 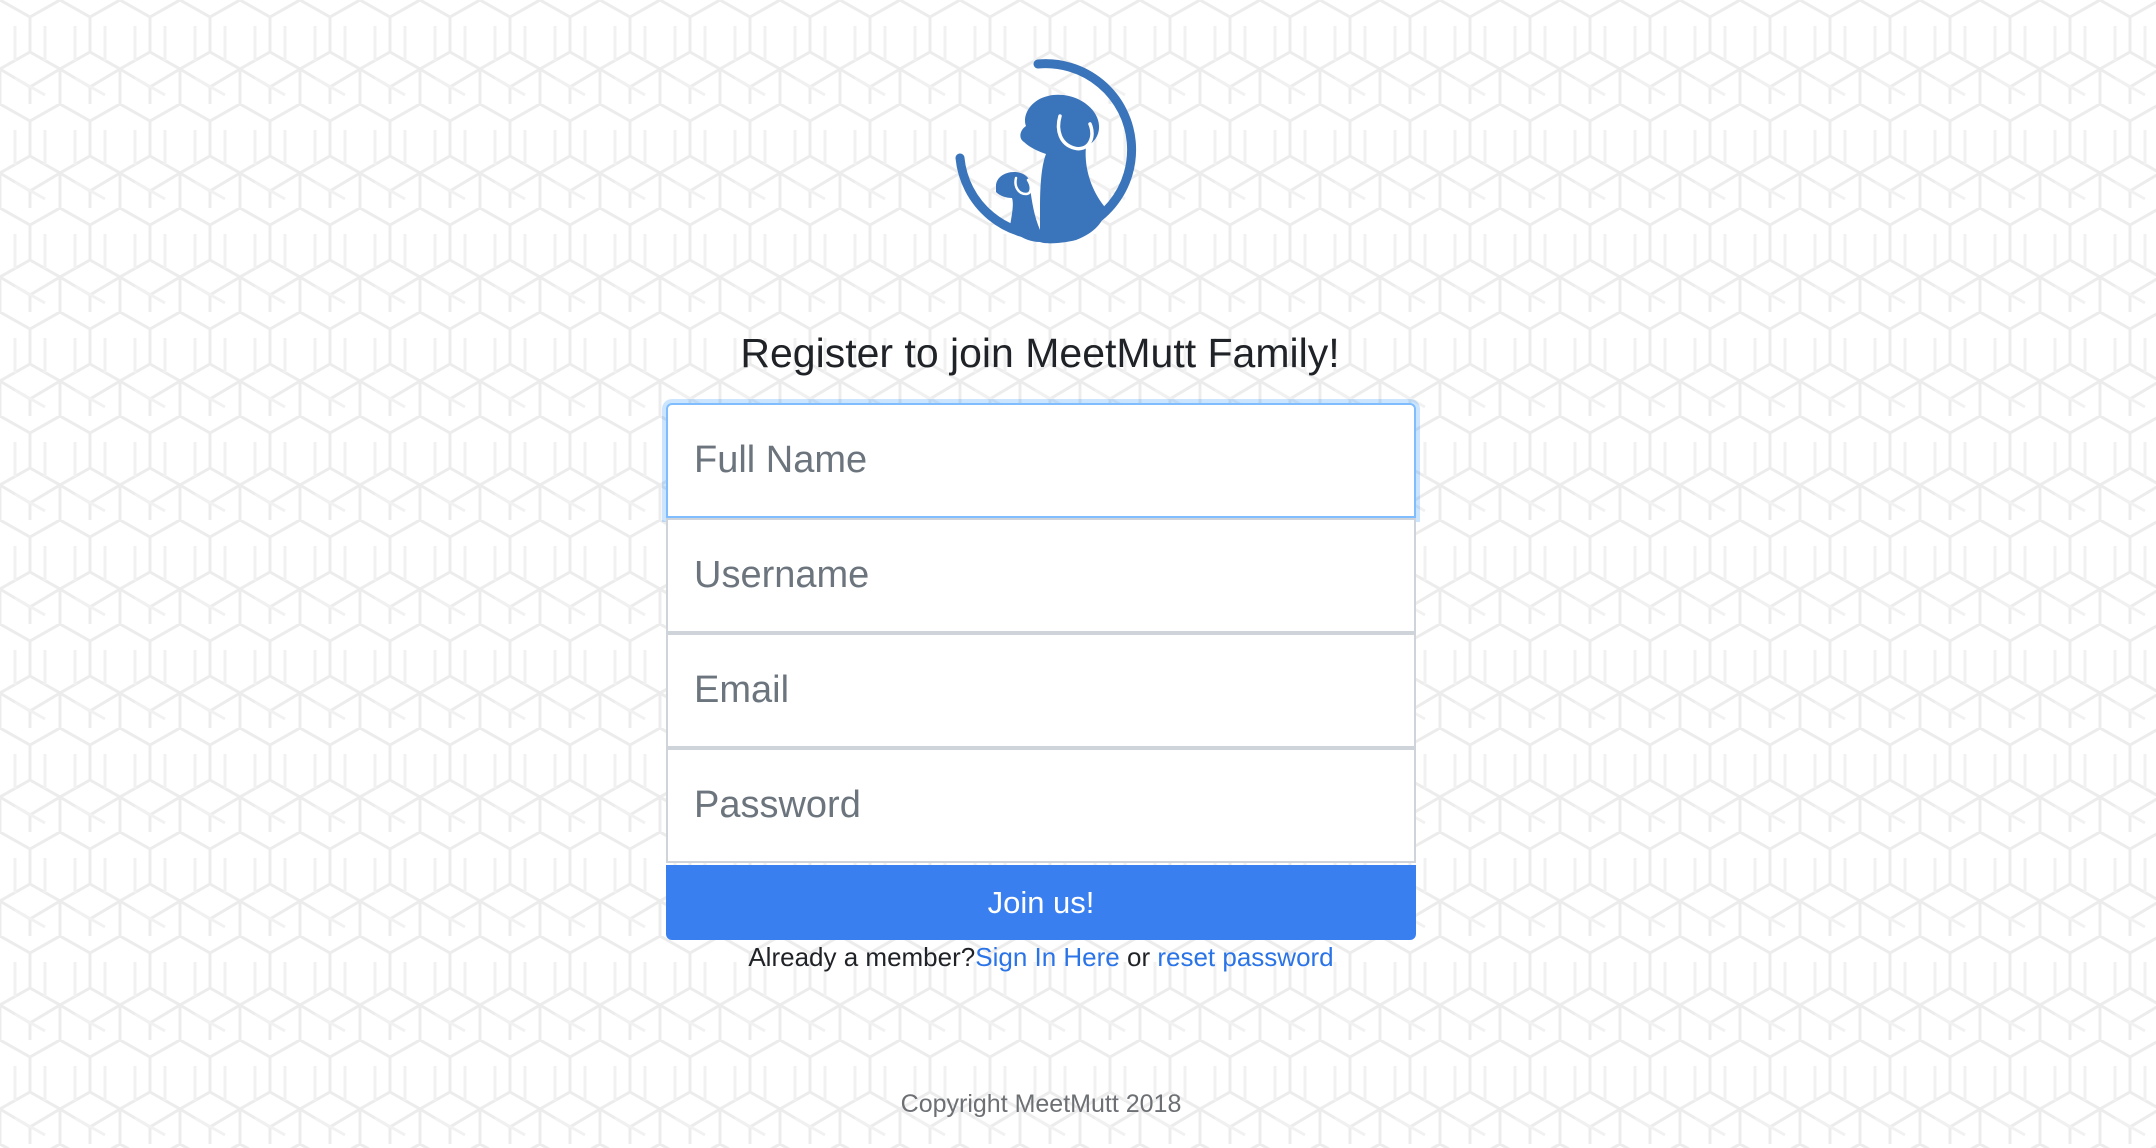 What do you see at coordinates (1245, 957) in the screenshot?
I see `reset-password-link: reset password` at bounding box center [1245, 957].